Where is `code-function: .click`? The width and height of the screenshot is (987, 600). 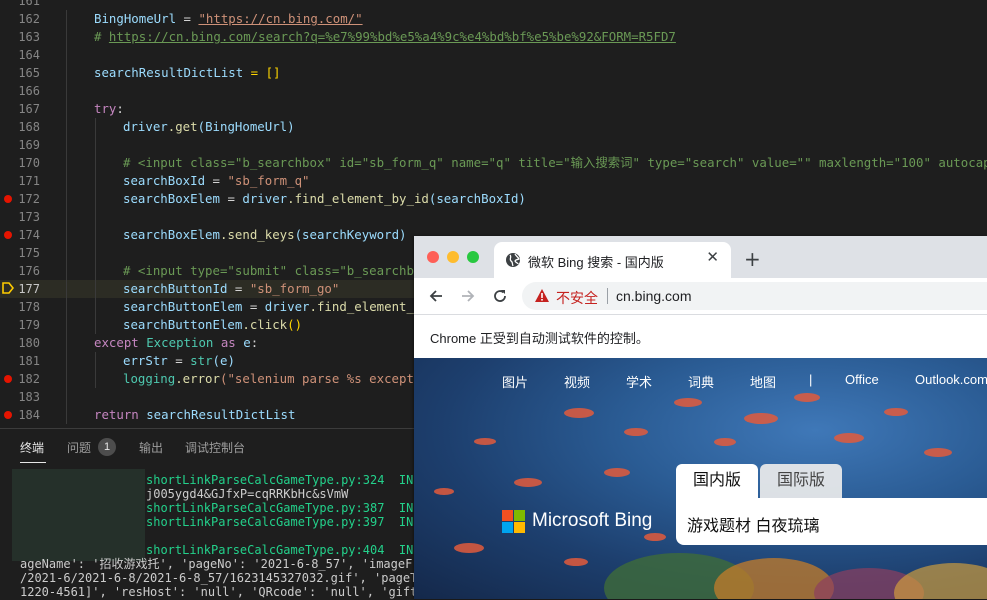 code-function: .click is located at coordinates (265, 324).